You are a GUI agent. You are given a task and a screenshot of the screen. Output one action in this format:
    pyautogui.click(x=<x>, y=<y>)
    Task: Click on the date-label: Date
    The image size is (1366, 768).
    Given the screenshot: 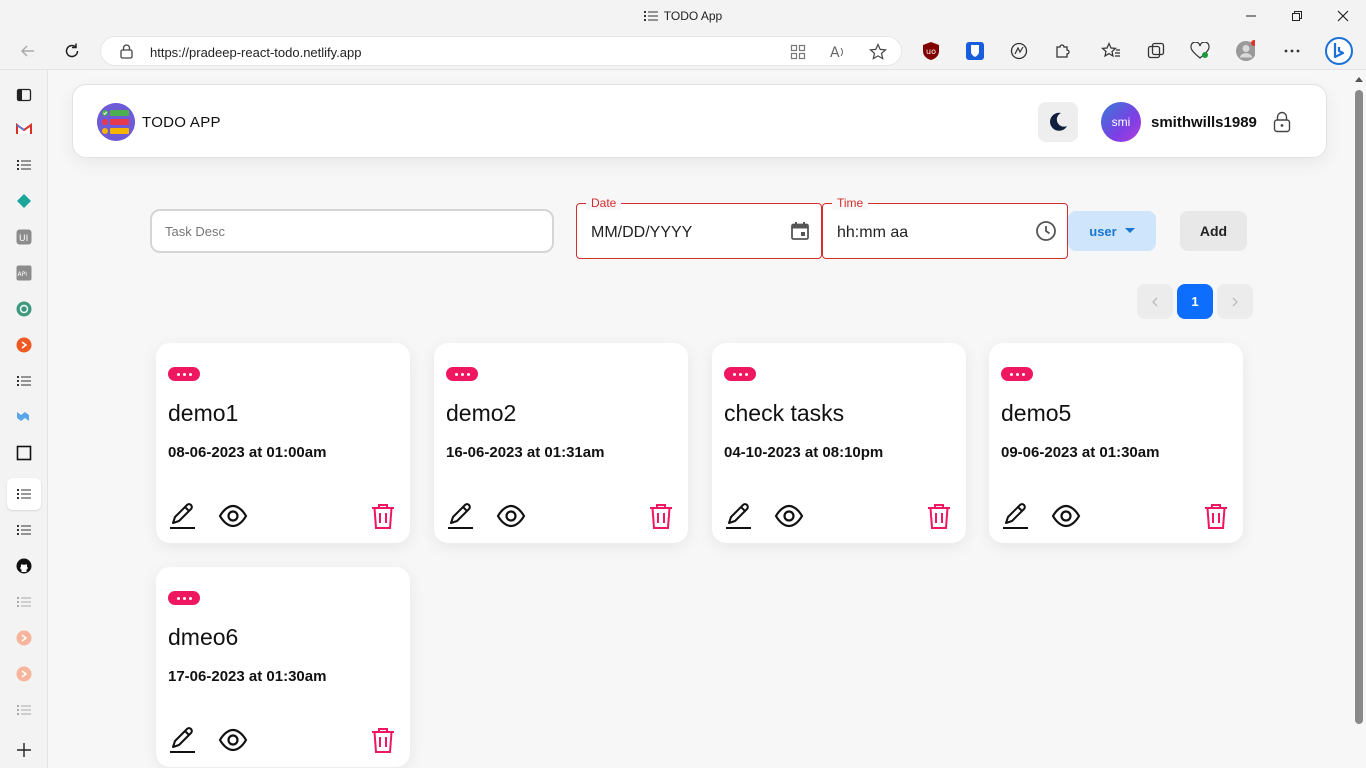 What is the action you would take?
    pyautogui.click(x=604, y=203)
    